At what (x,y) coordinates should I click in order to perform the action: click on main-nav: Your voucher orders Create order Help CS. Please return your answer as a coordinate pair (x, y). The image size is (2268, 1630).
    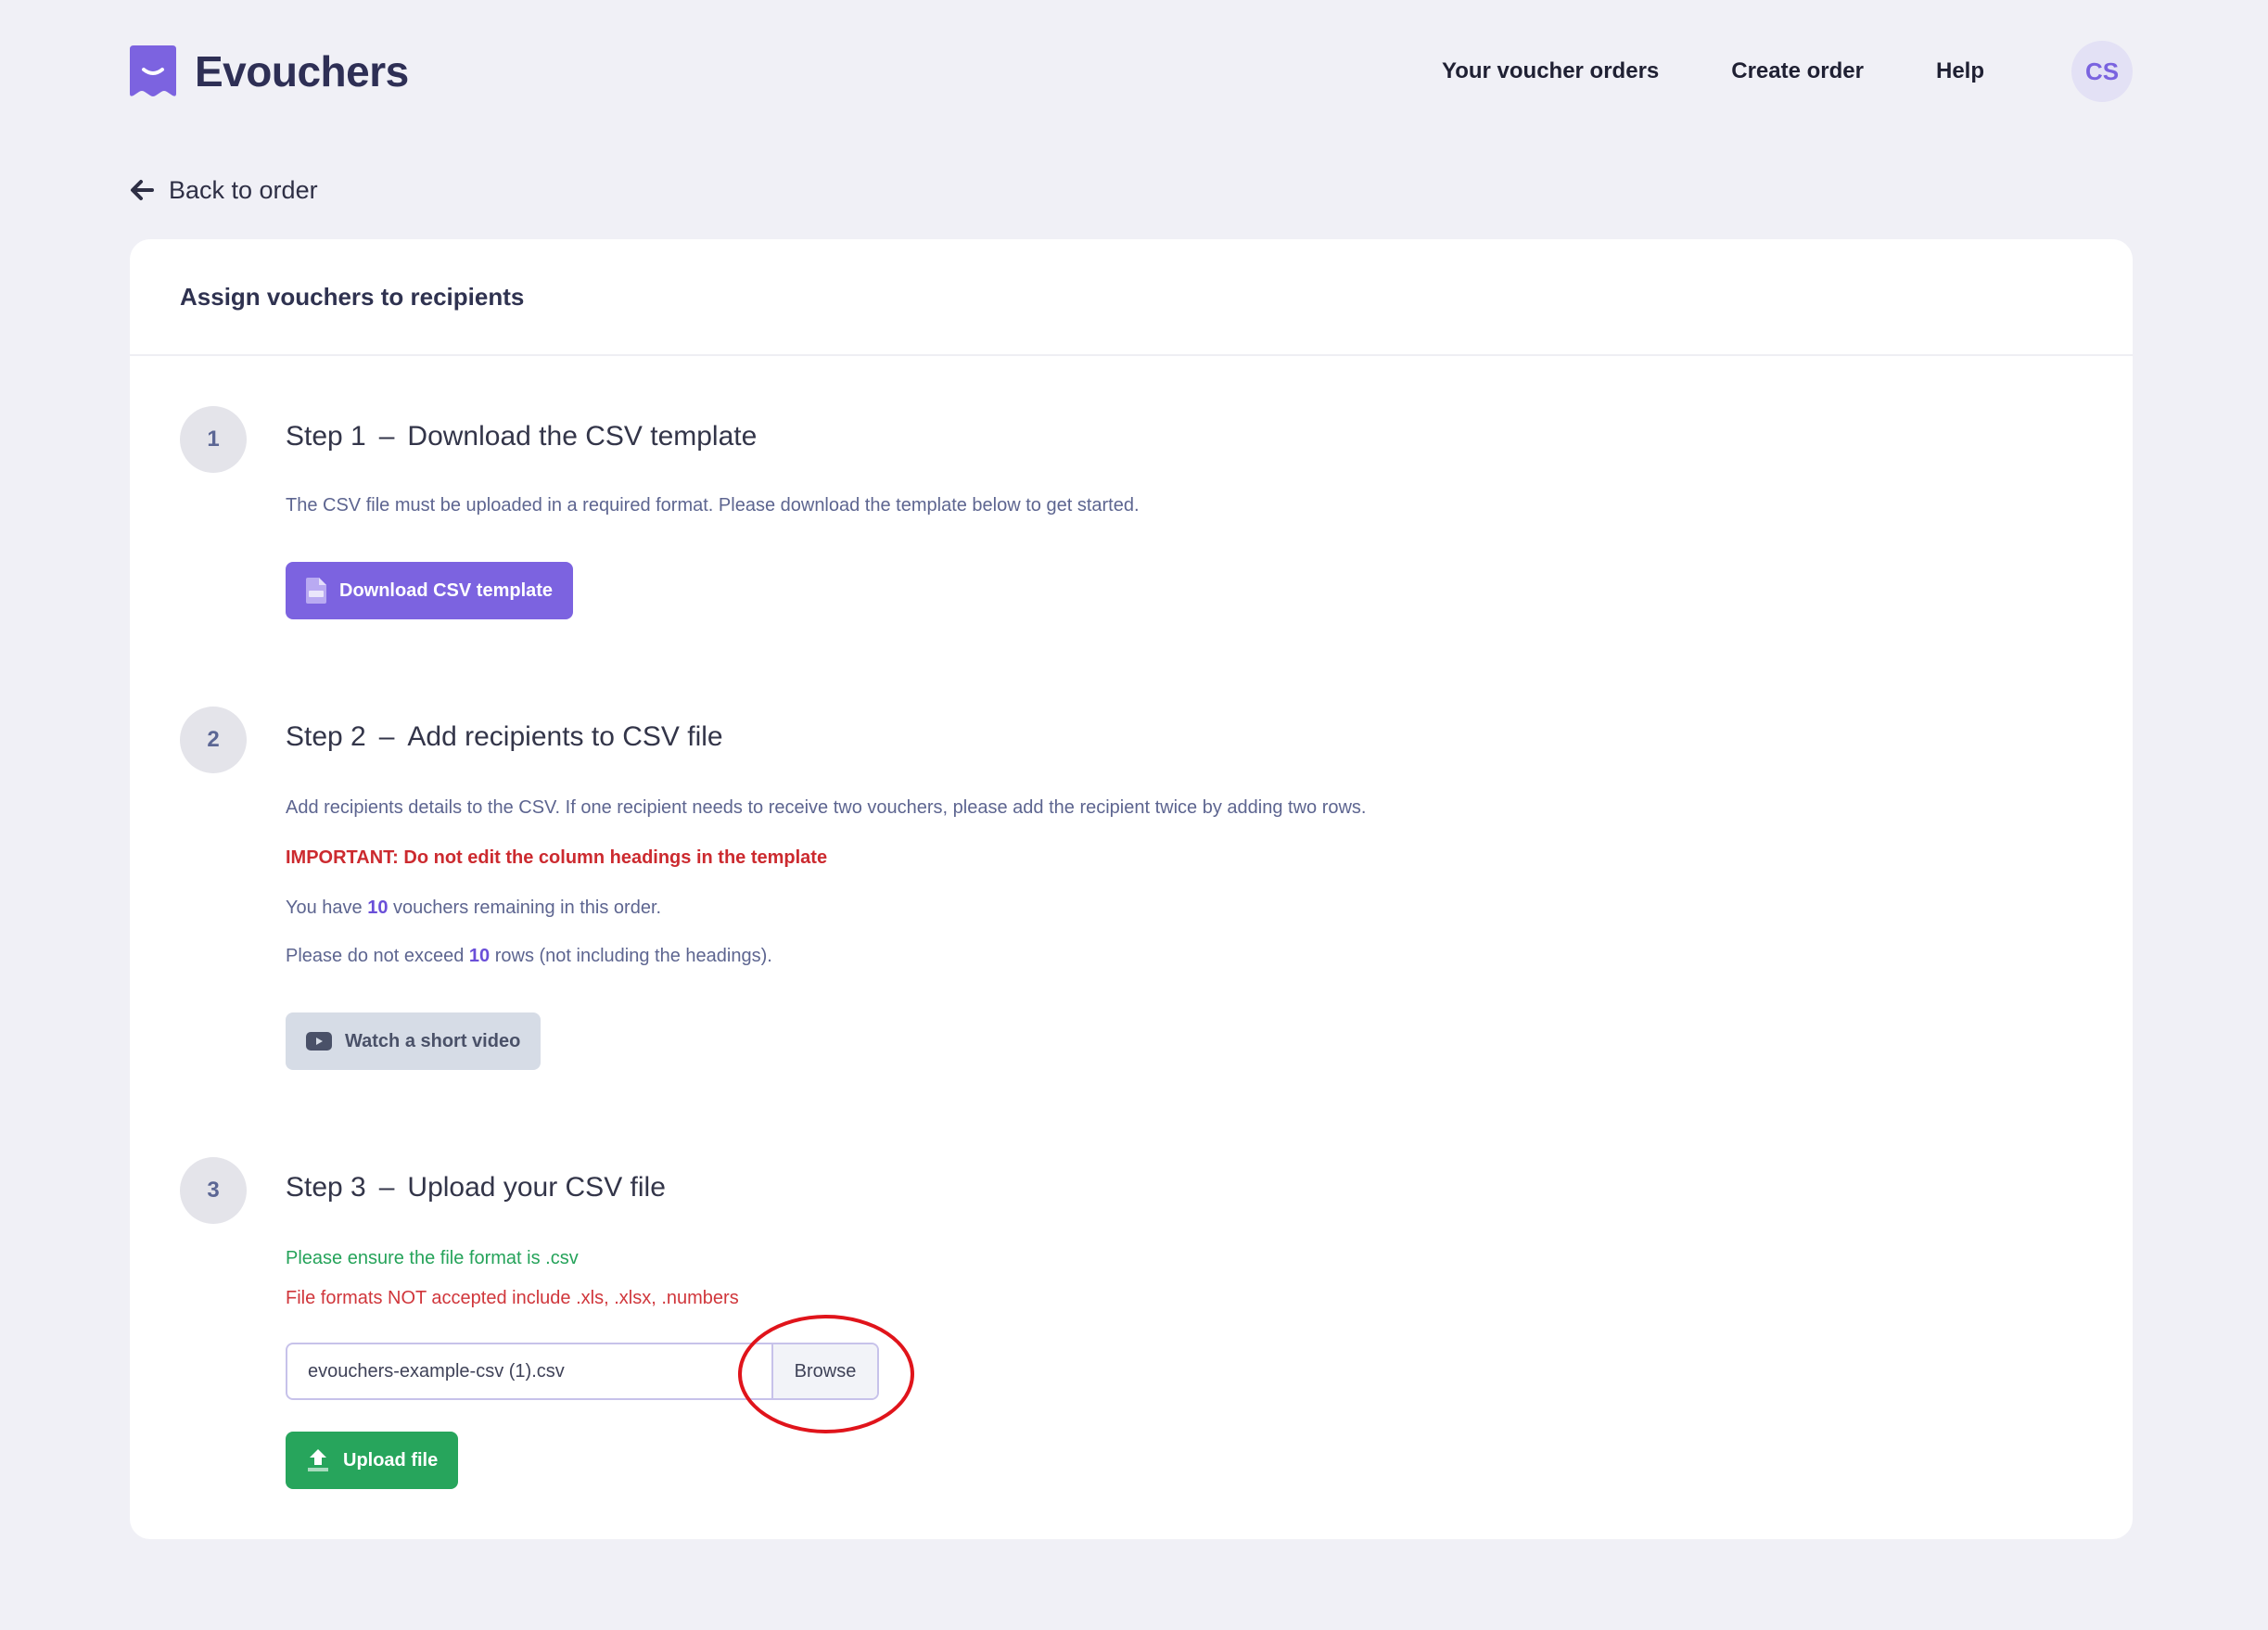
    Looking at the image, I should click on (1787, 71).